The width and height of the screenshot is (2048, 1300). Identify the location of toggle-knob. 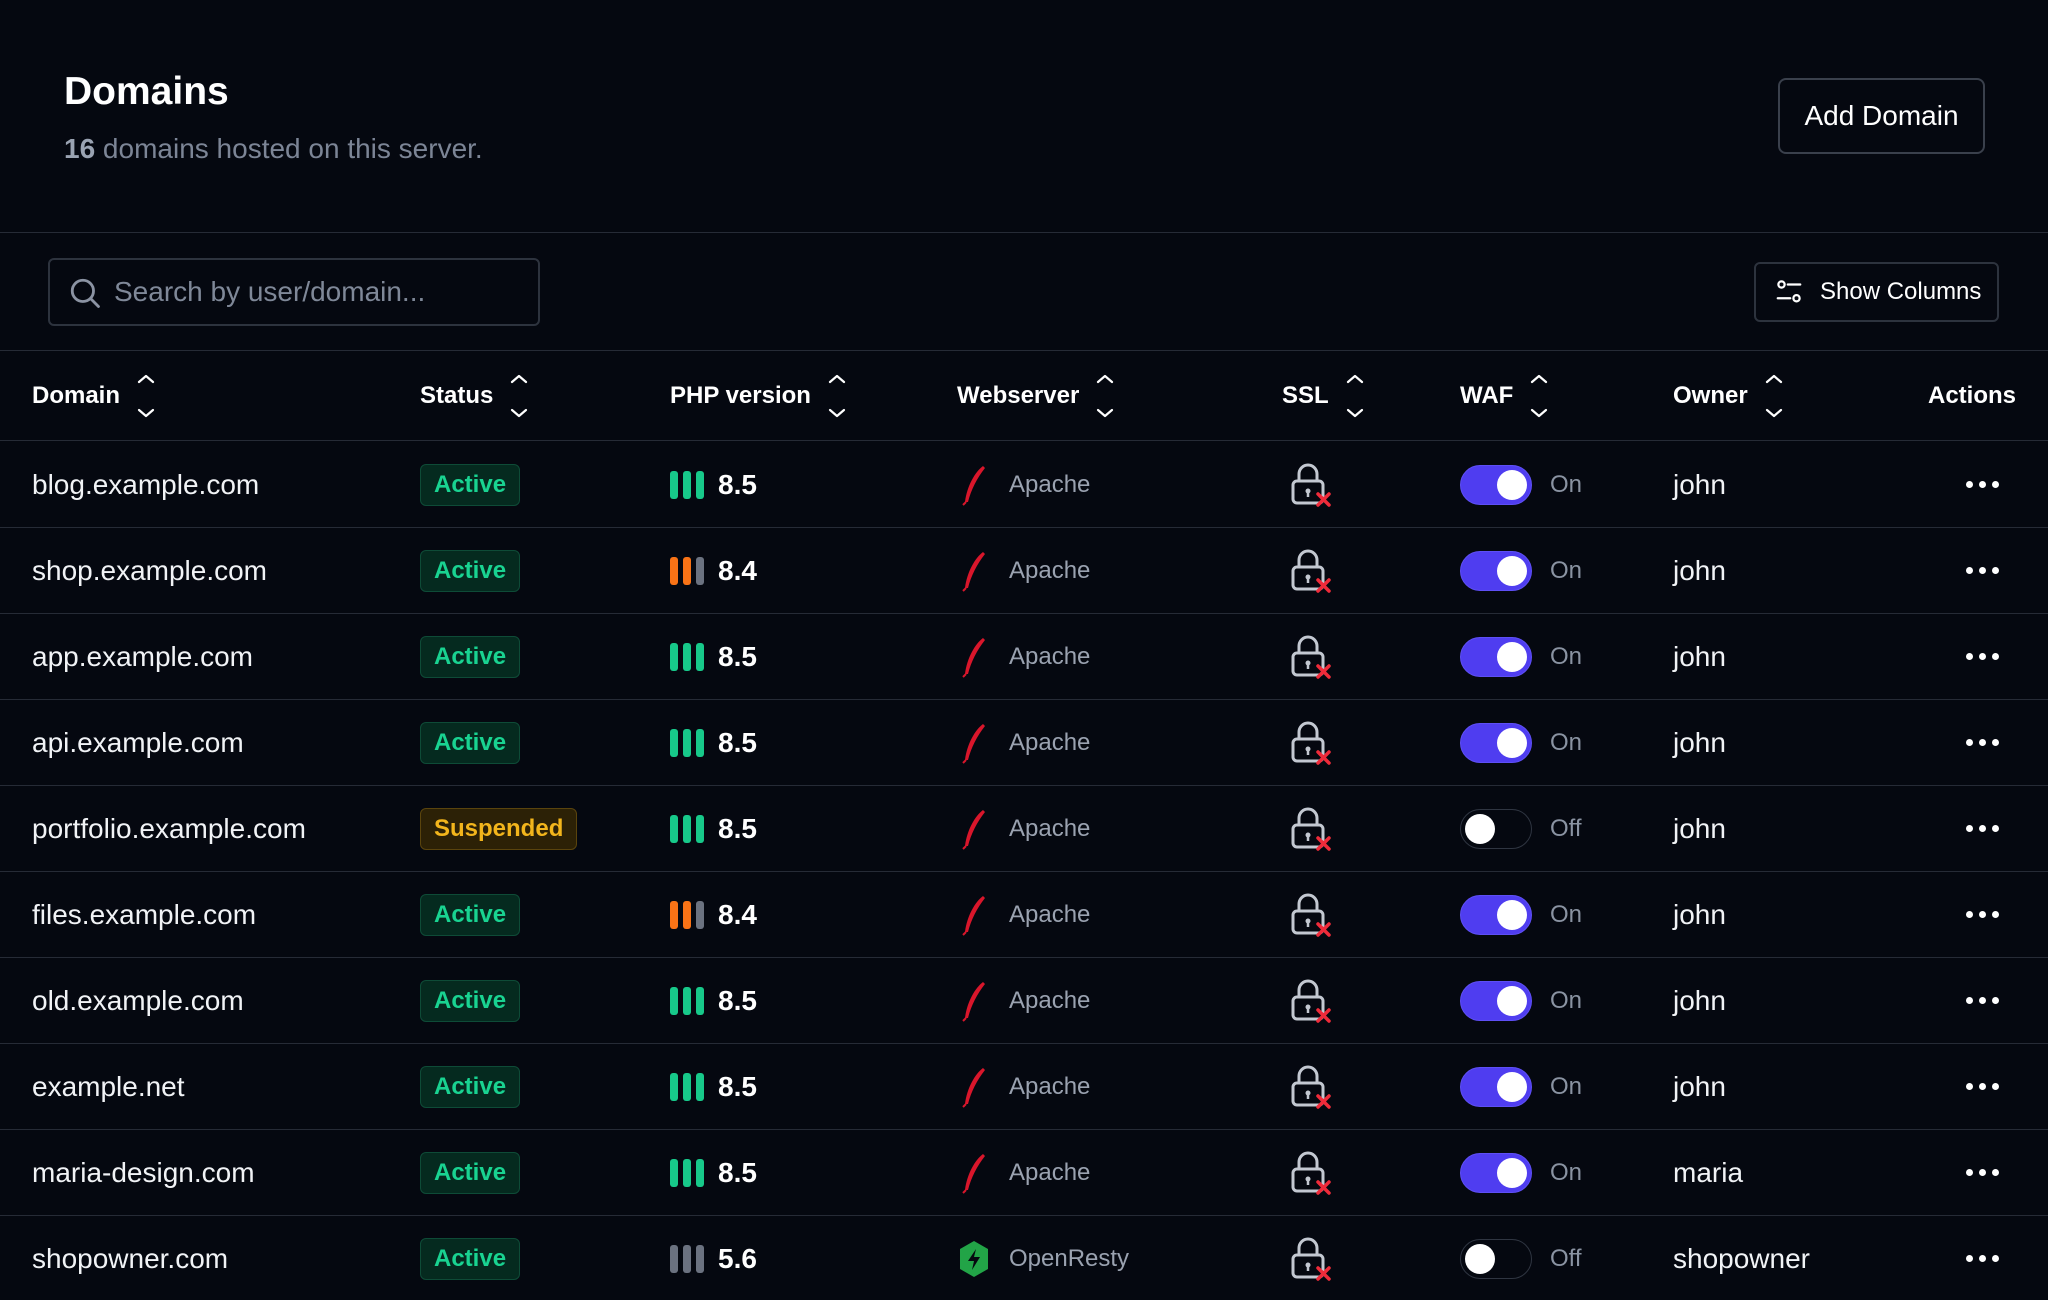
(1512, 570).